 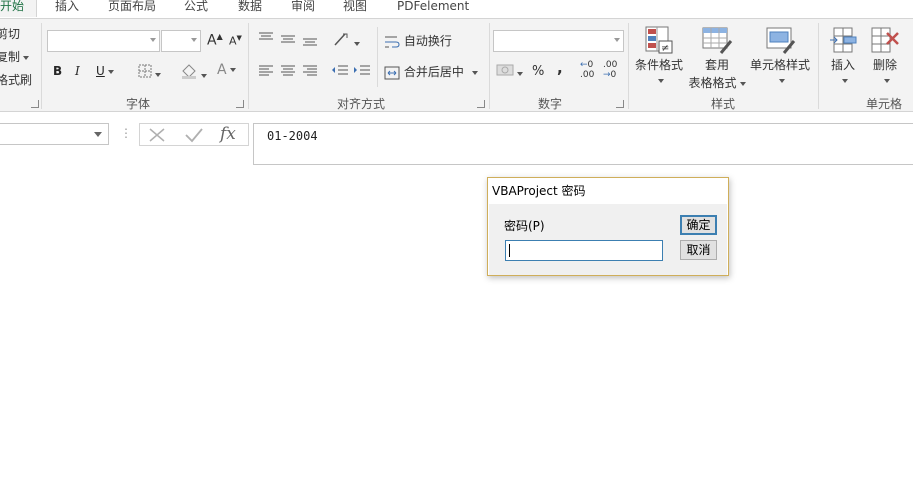 What do you see at coordinates (288, 72) in the screenshot?
I see `align-center-button` at bounding box center [288, 72].